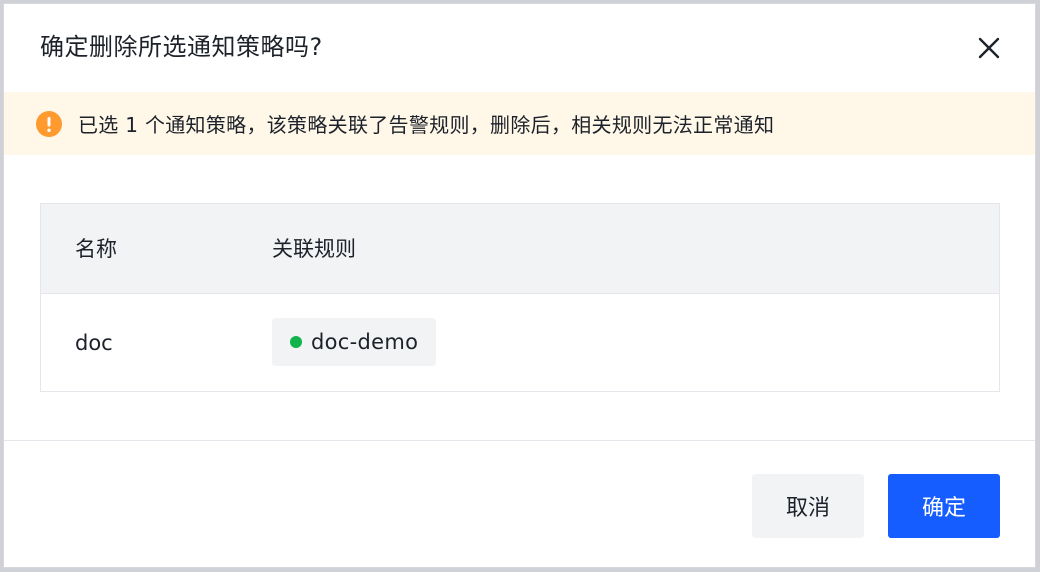  Describe the element at coordinates (296, 342) in the screenshot. I see `status-dot-icon` at that location.